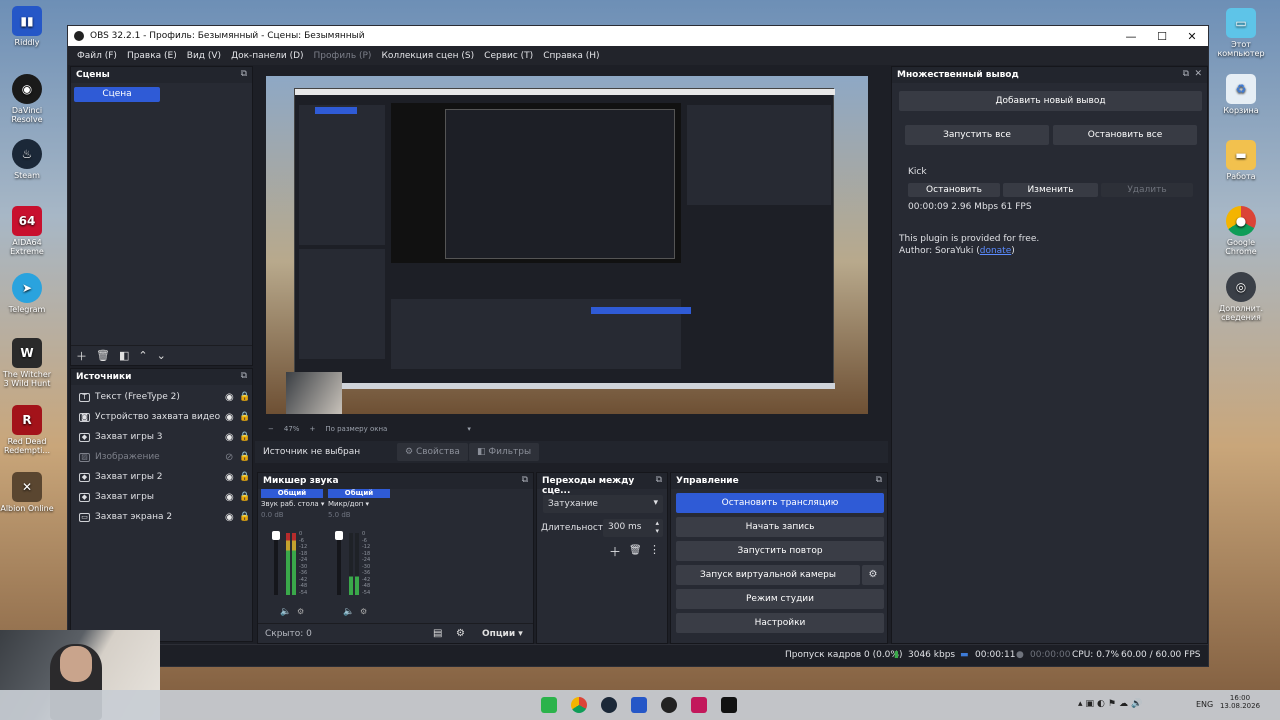 This screenshot has width=1280, height=720. I want to click on menu-file: Файл (F), so click(97, 56).